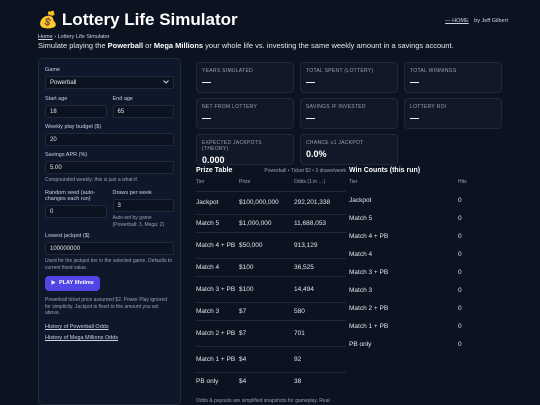 The image size is (540, 405). What do you see at coordinates (70, 195) in the screenshot?
I see `seed-label: Random seed (auto-changes each run)` at bounding box center [70, 195].